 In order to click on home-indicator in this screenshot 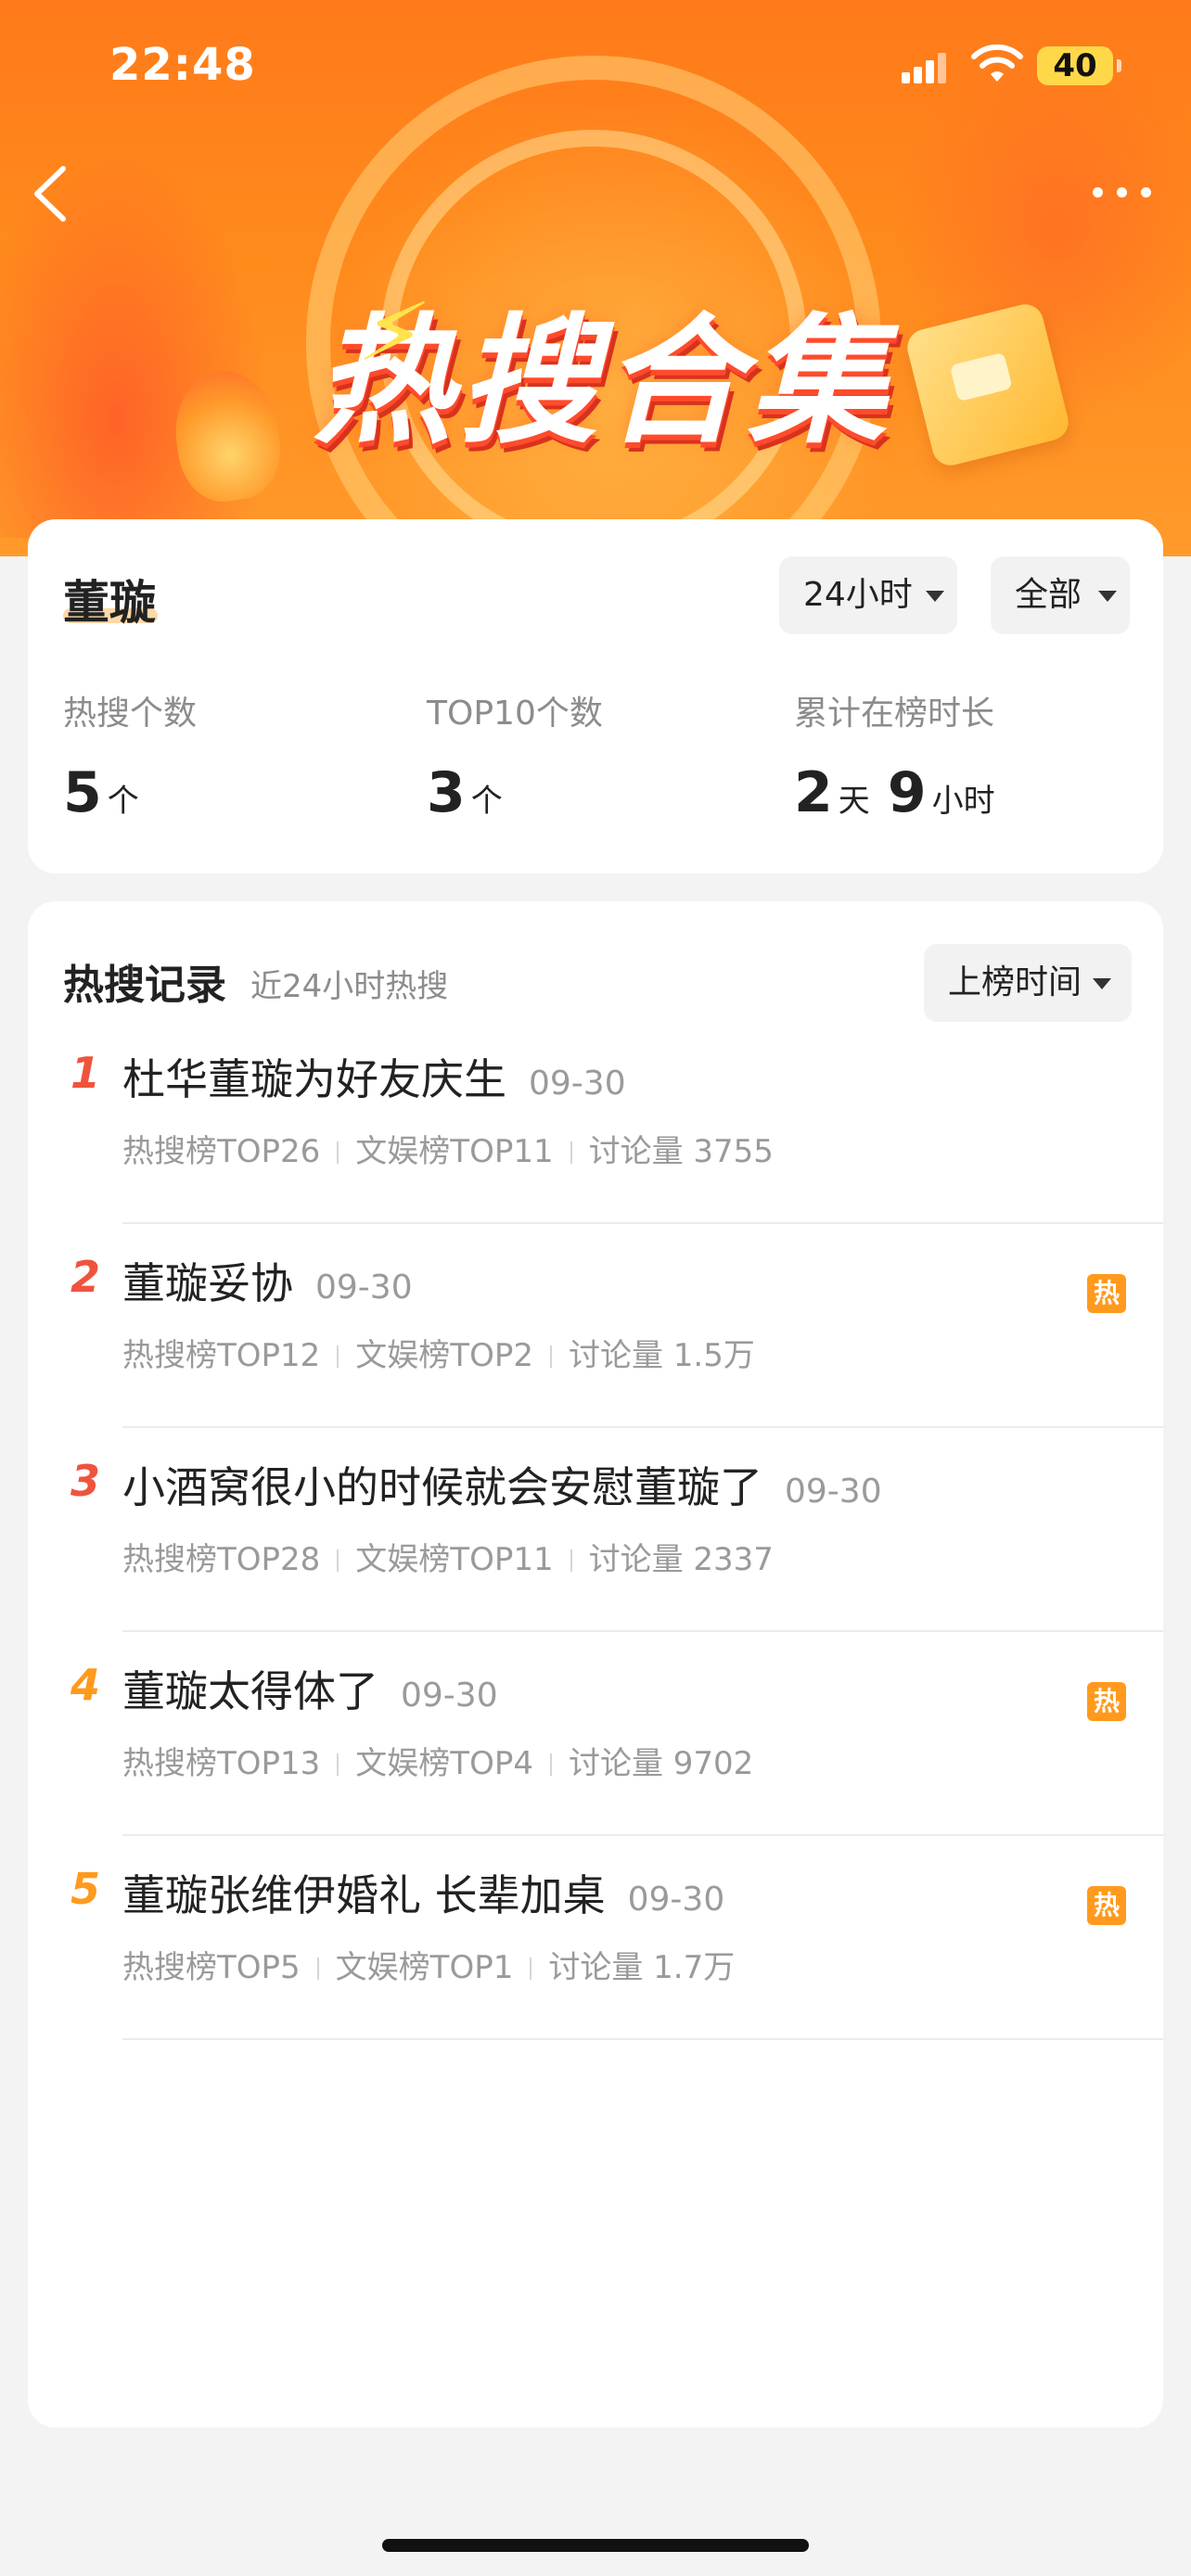, I will do `click(595, 2545)`.